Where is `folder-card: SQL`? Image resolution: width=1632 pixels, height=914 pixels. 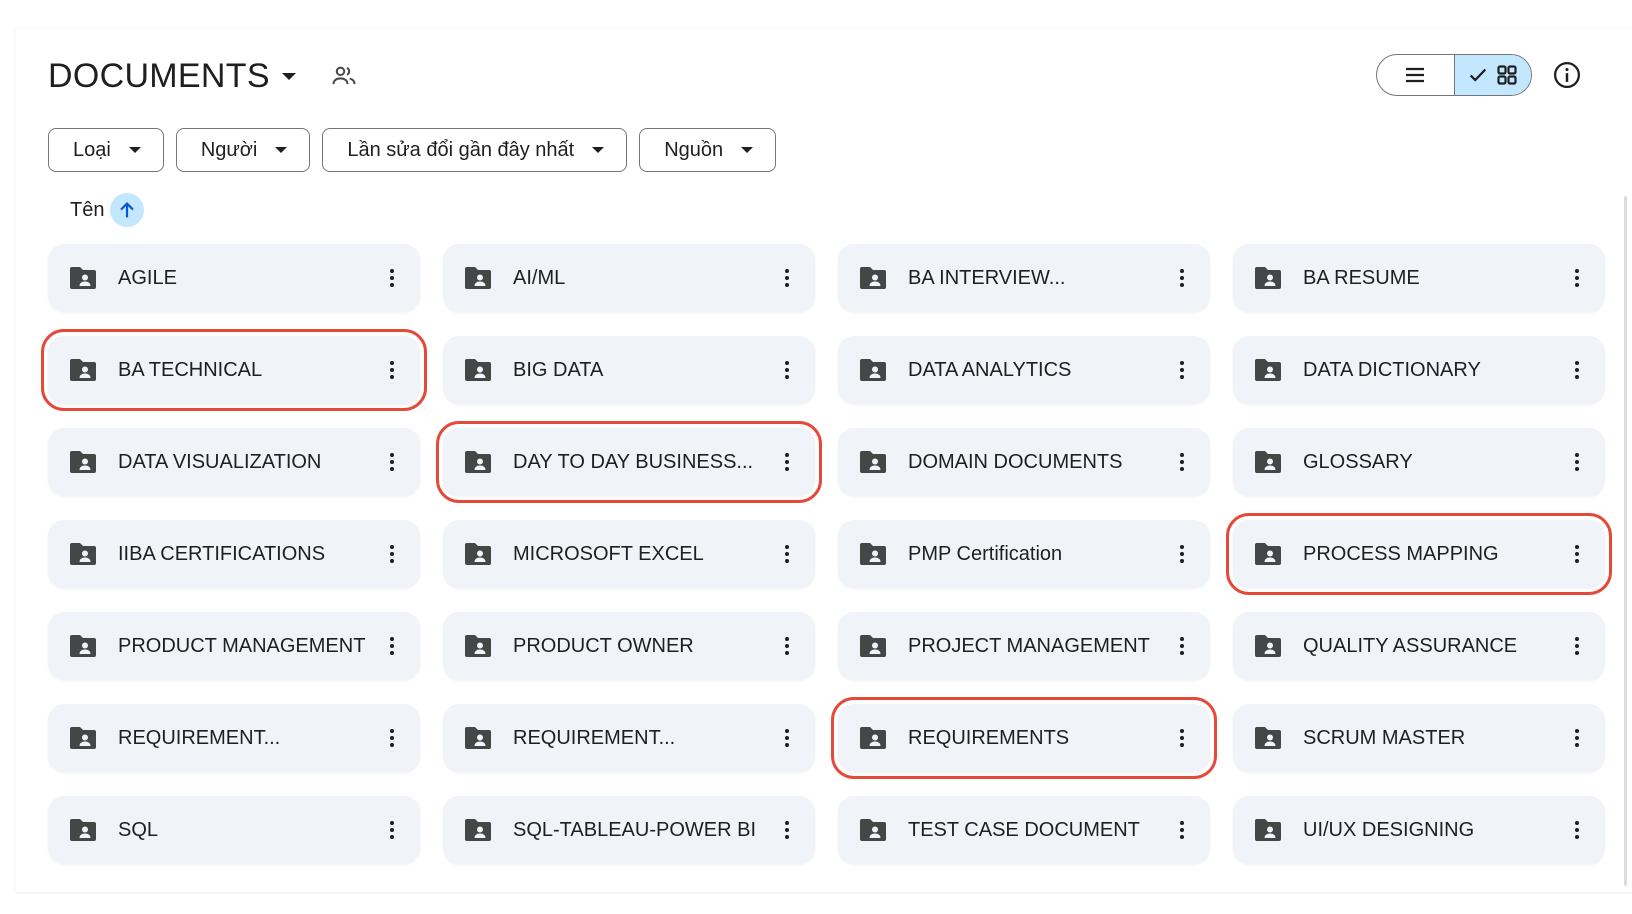
folder-card: SQL is located at coordinates (234, 830).